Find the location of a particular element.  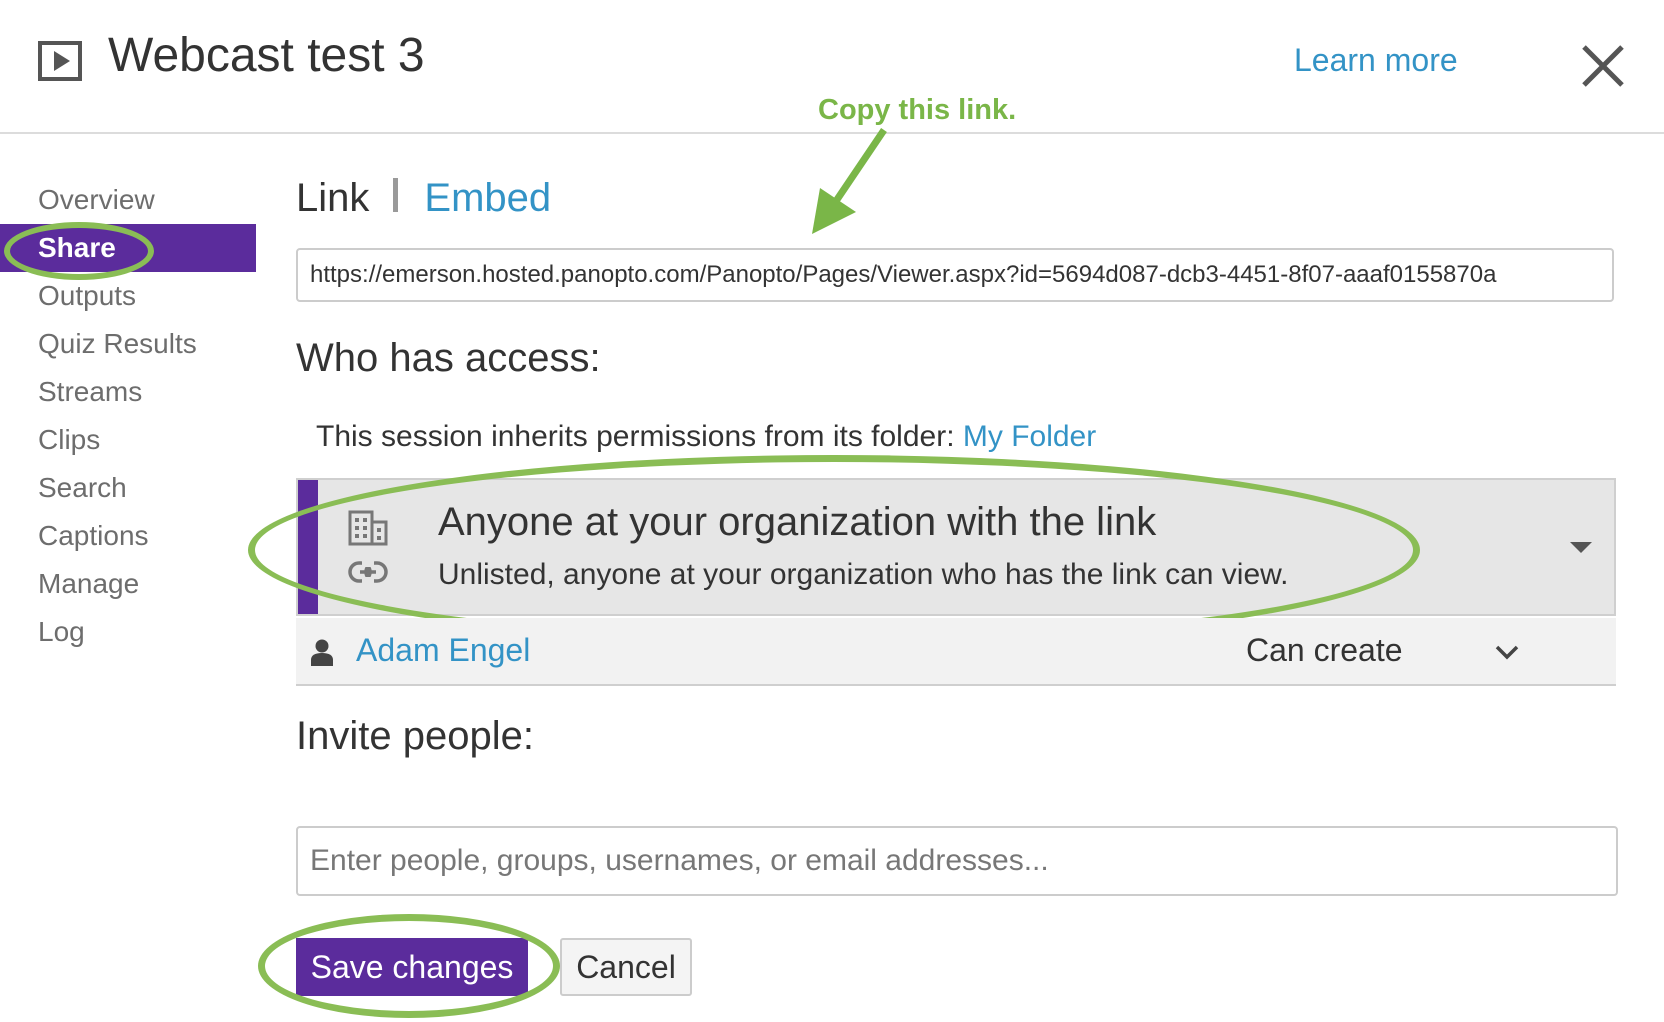

tab-link: Link is located at coordinates (332, 198).